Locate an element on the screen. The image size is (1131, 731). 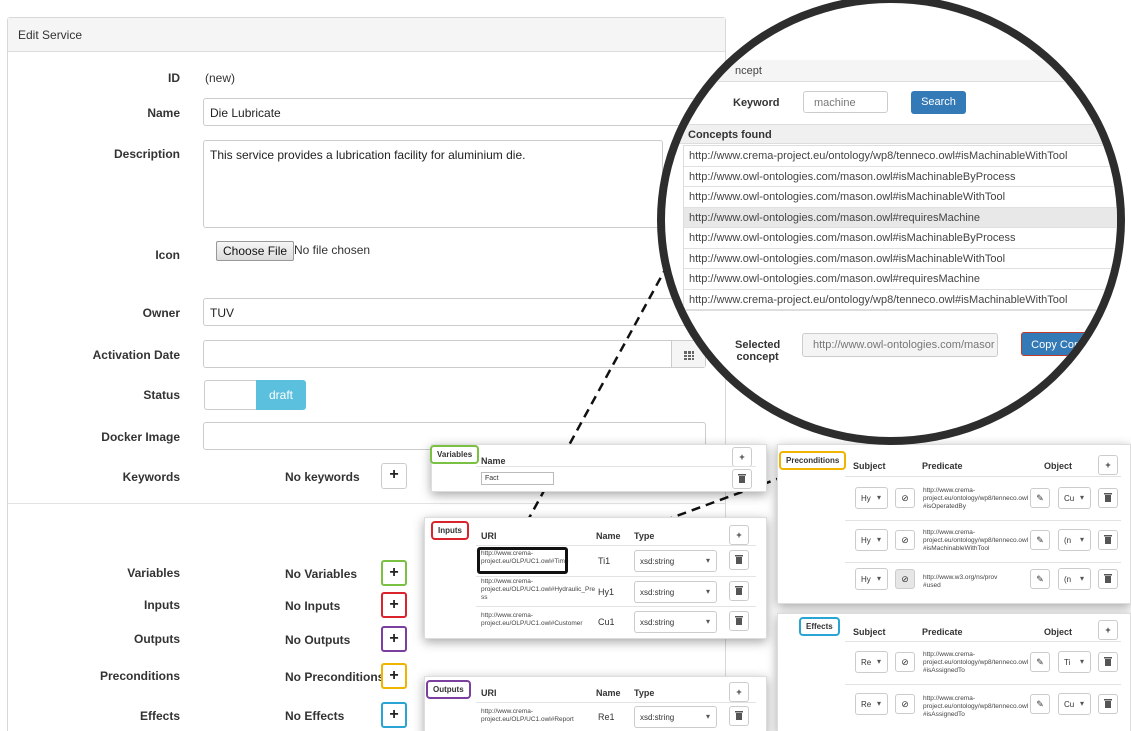
outputs-col-uri: URI is located at coordinates (489, 693).